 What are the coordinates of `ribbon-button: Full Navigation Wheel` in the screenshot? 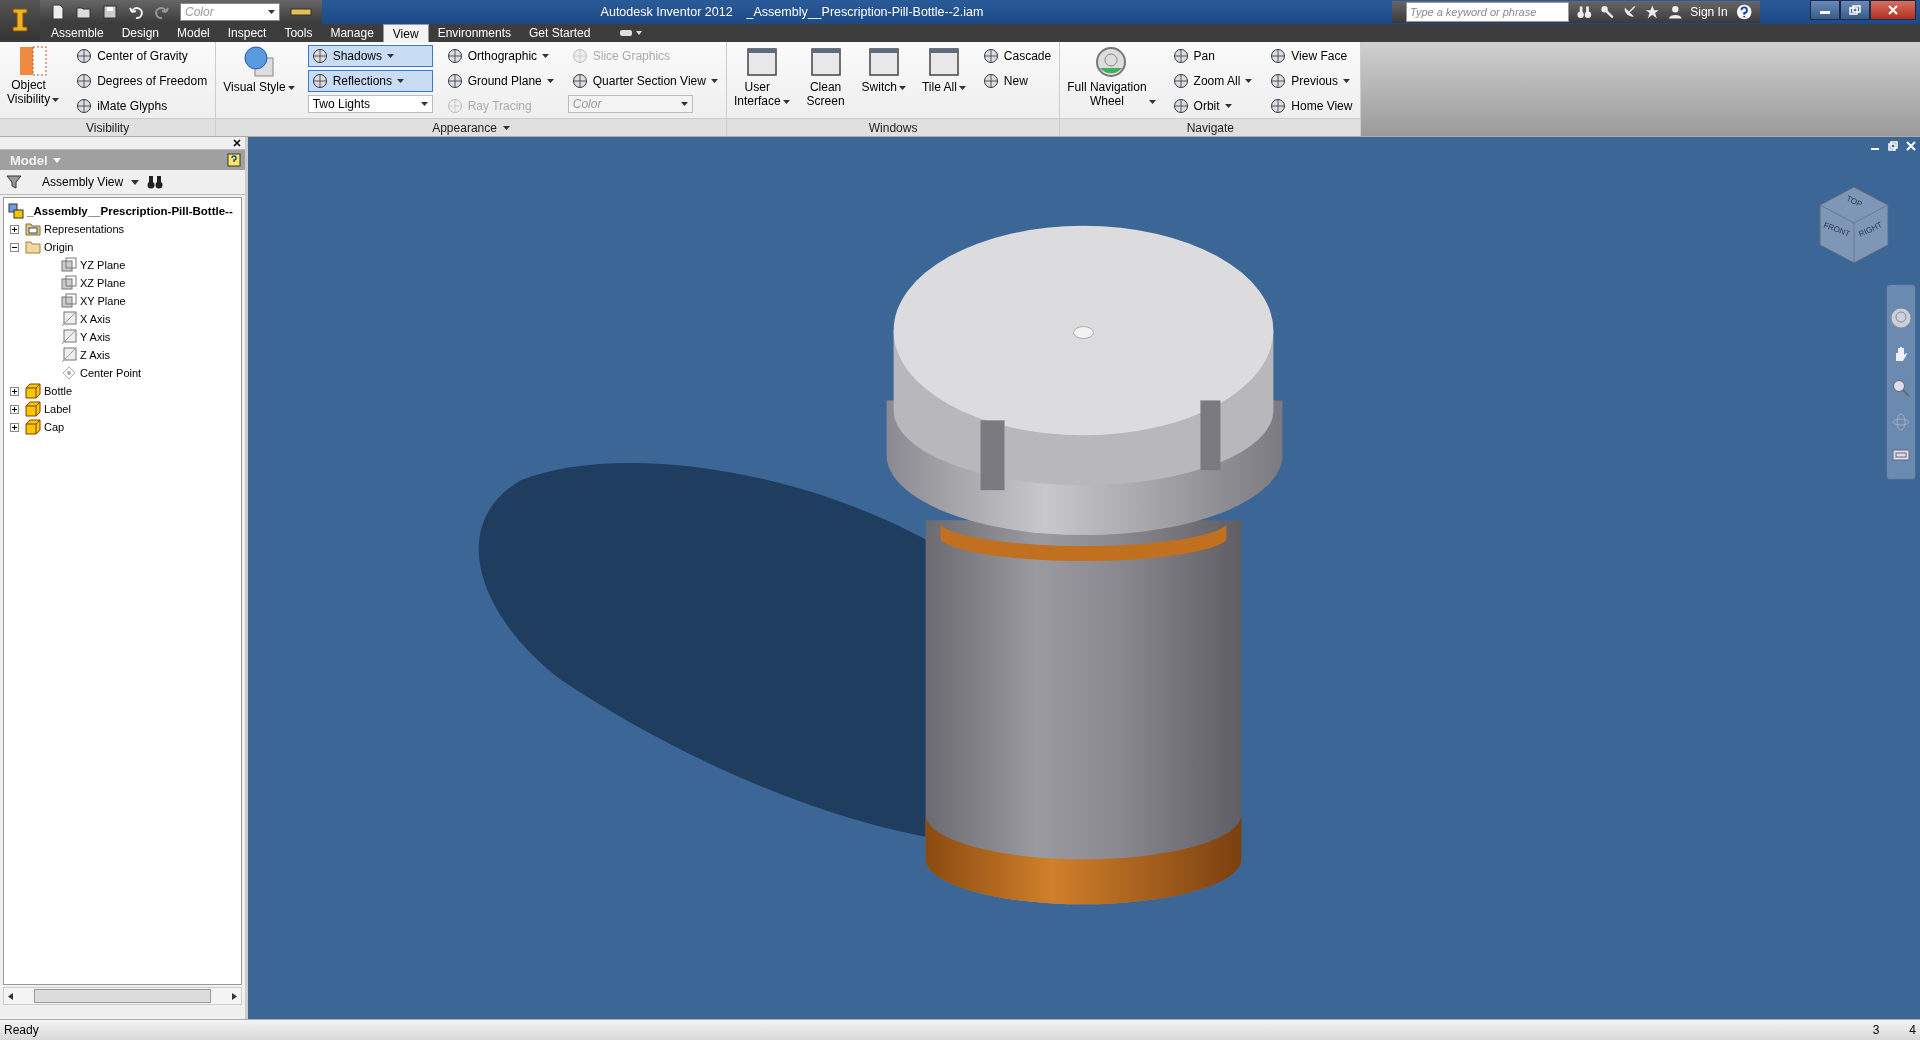 It's located at (1111, 77).